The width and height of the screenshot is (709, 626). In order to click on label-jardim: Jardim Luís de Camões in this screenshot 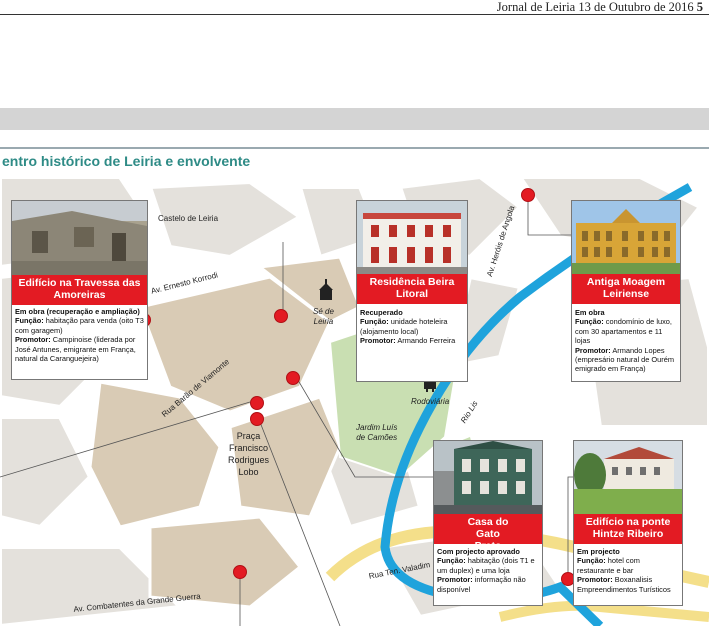, I will do `click(377, 432)`.